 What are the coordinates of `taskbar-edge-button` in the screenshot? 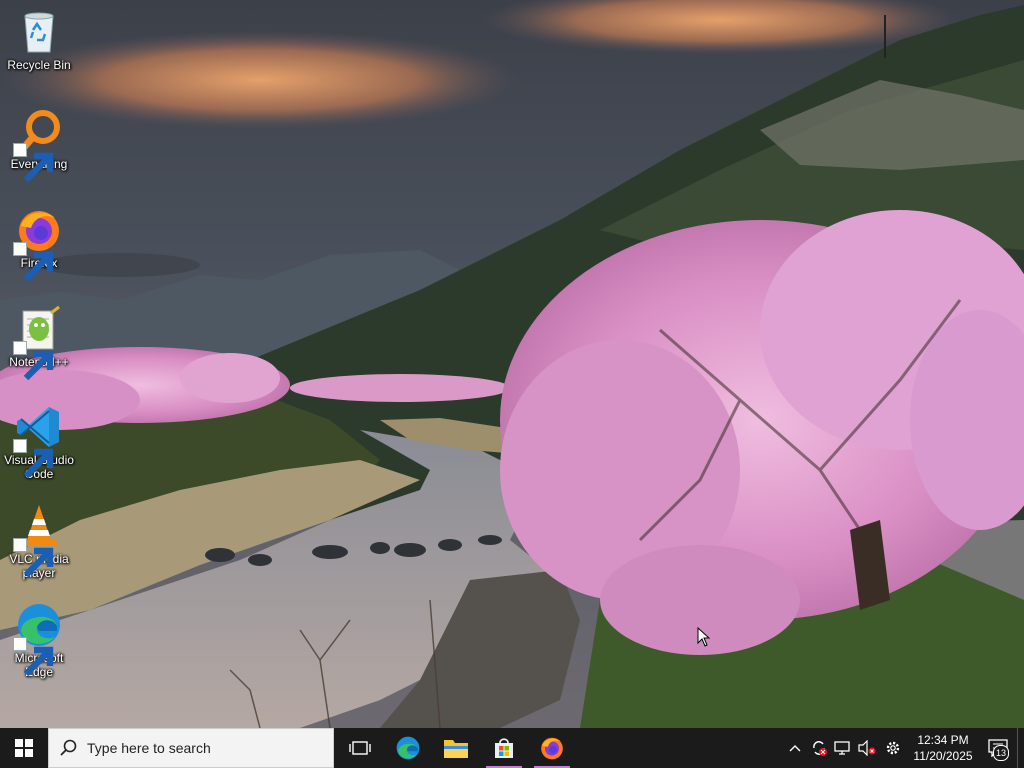 It's located at (408, 748).